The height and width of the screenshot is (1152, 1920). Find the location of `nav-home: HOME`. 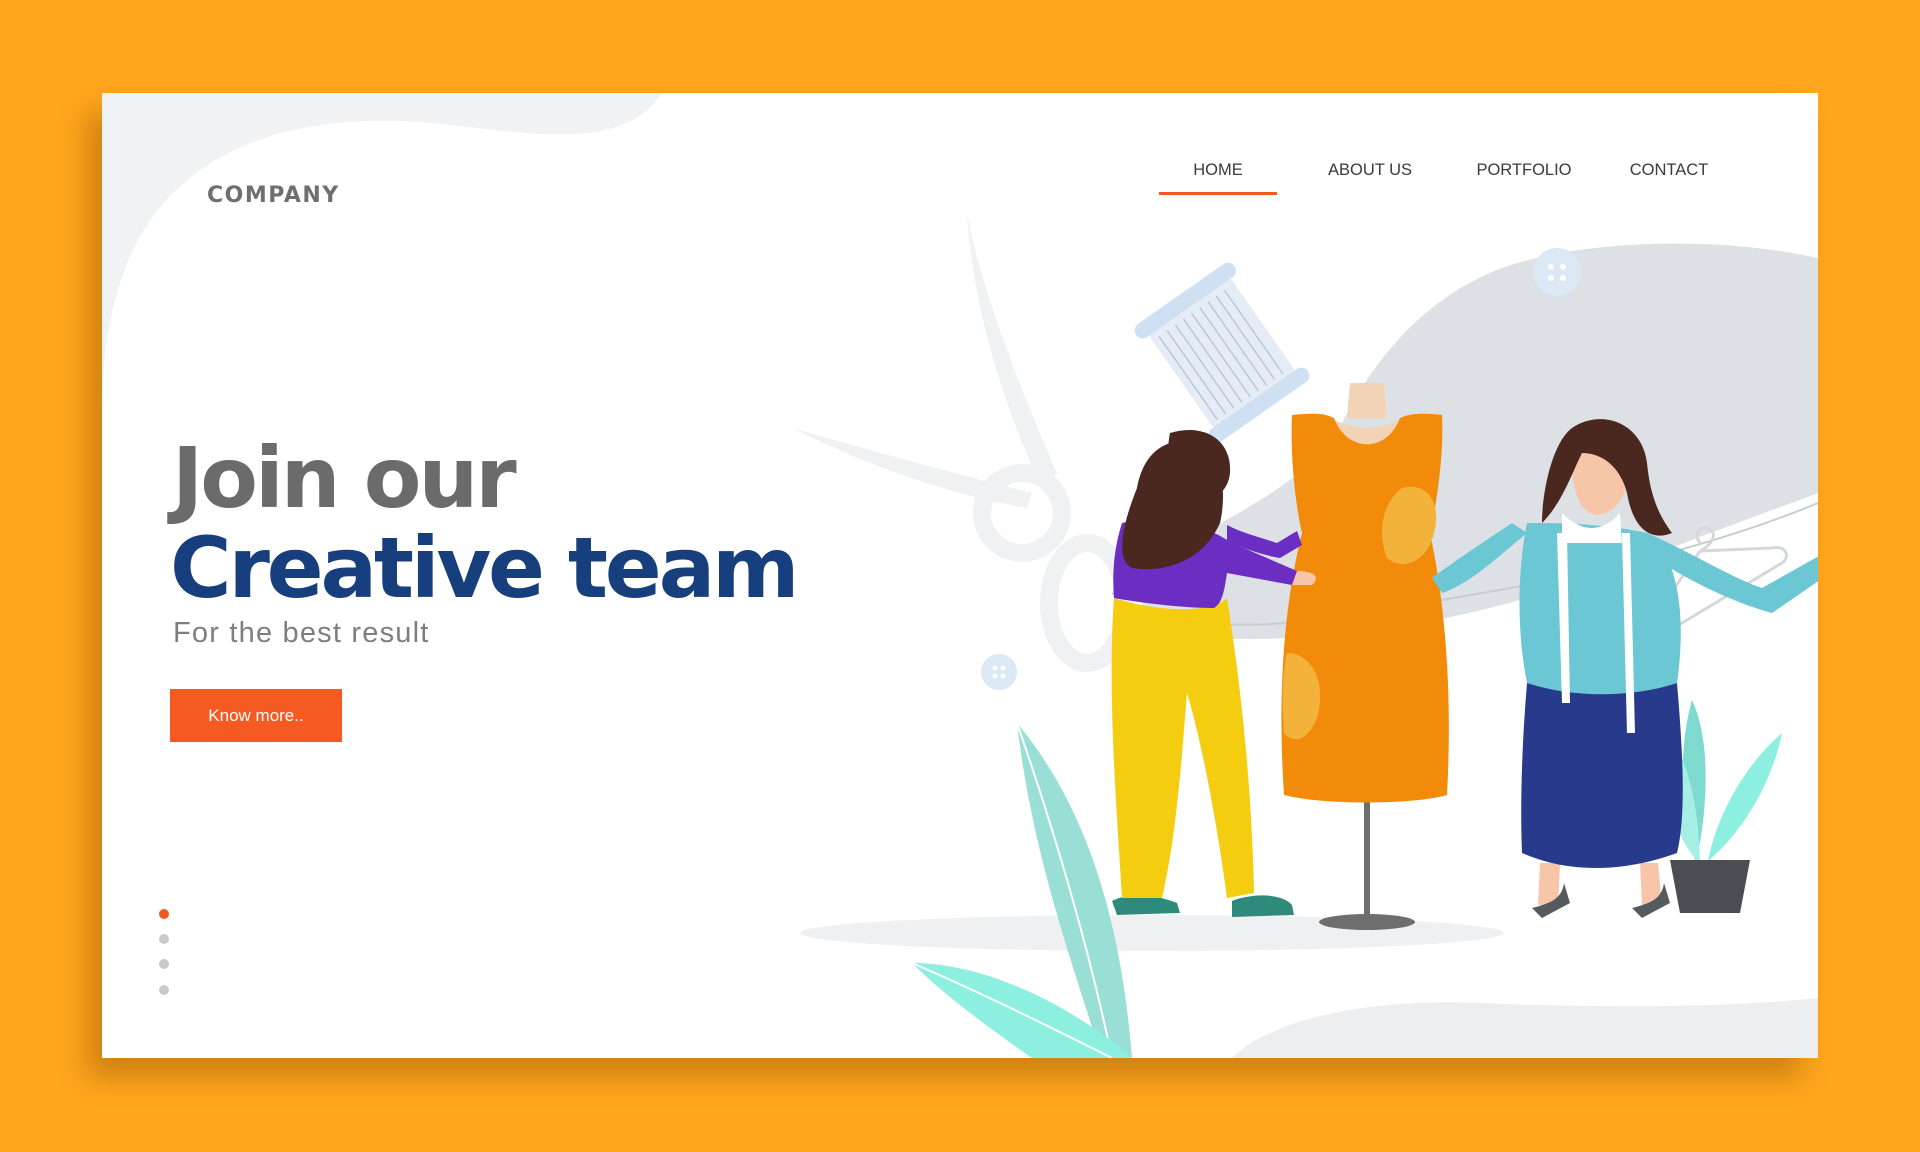

nav-home: HOME is located at coordinates (1218, 178).